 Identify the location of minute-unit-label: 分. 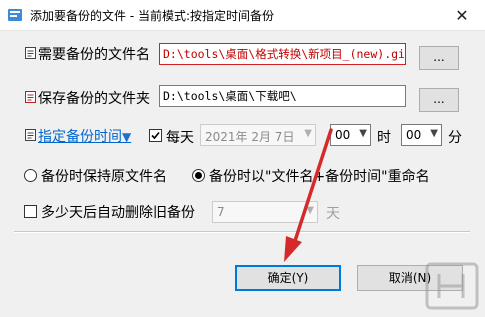
(455, 138).